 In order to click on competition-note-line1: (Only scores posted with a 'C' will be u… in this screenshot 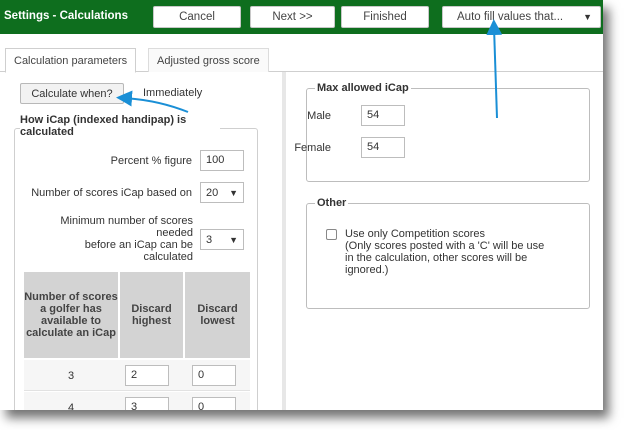, I will do `click(445, 246)`.